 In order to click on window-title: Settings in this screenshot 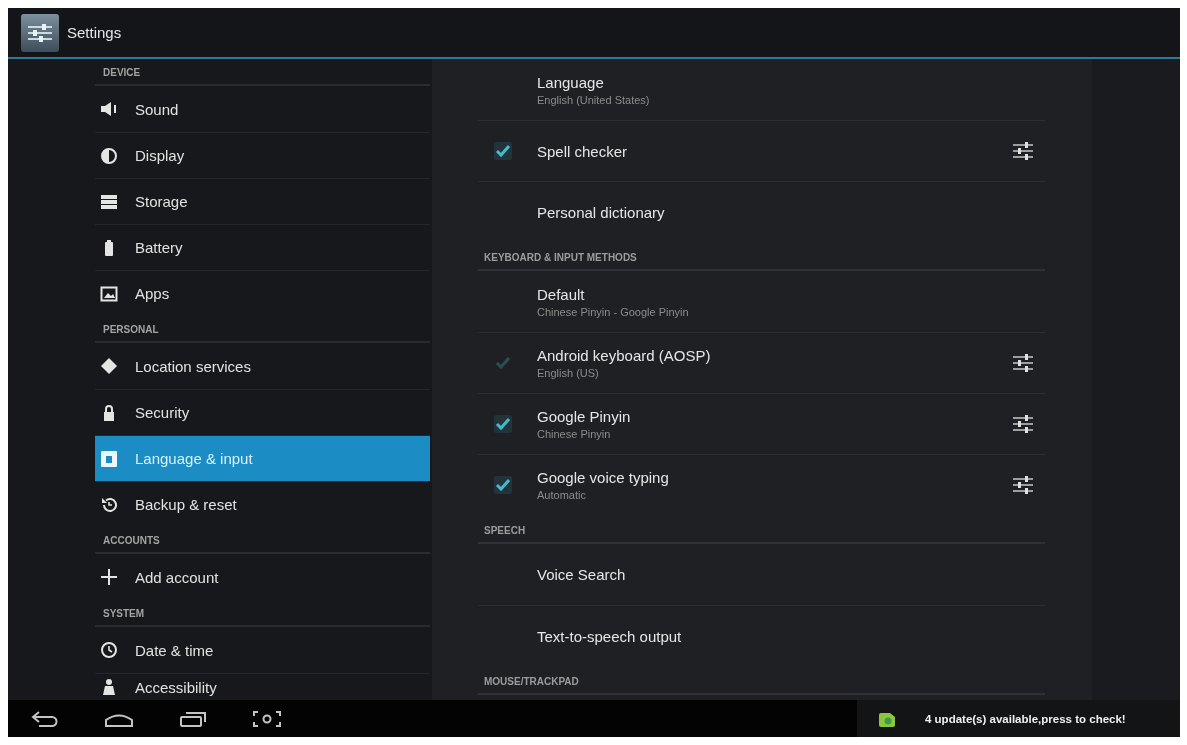, I will do `click(94, 32)`.